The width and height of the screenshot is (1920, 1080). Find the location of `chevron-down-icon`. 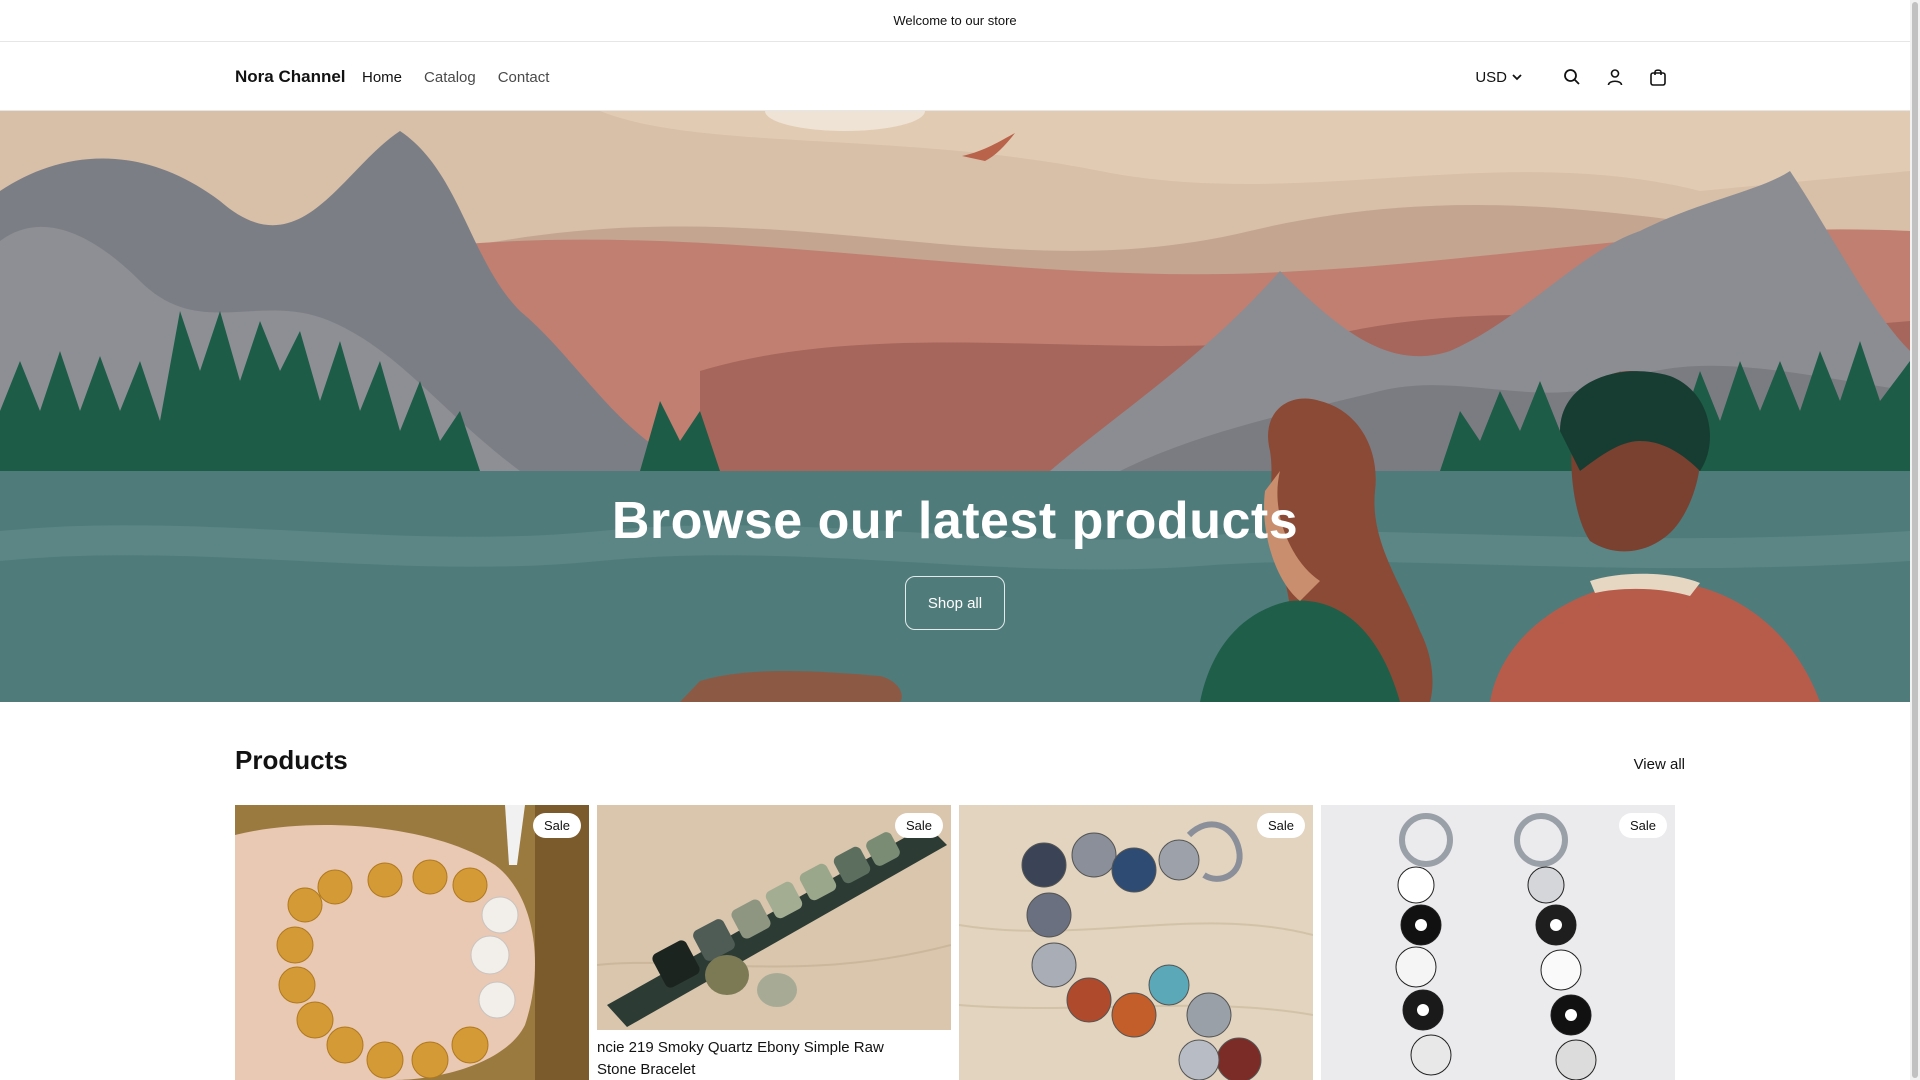

chevron-down-icon is located at coordinates (1517, 77).